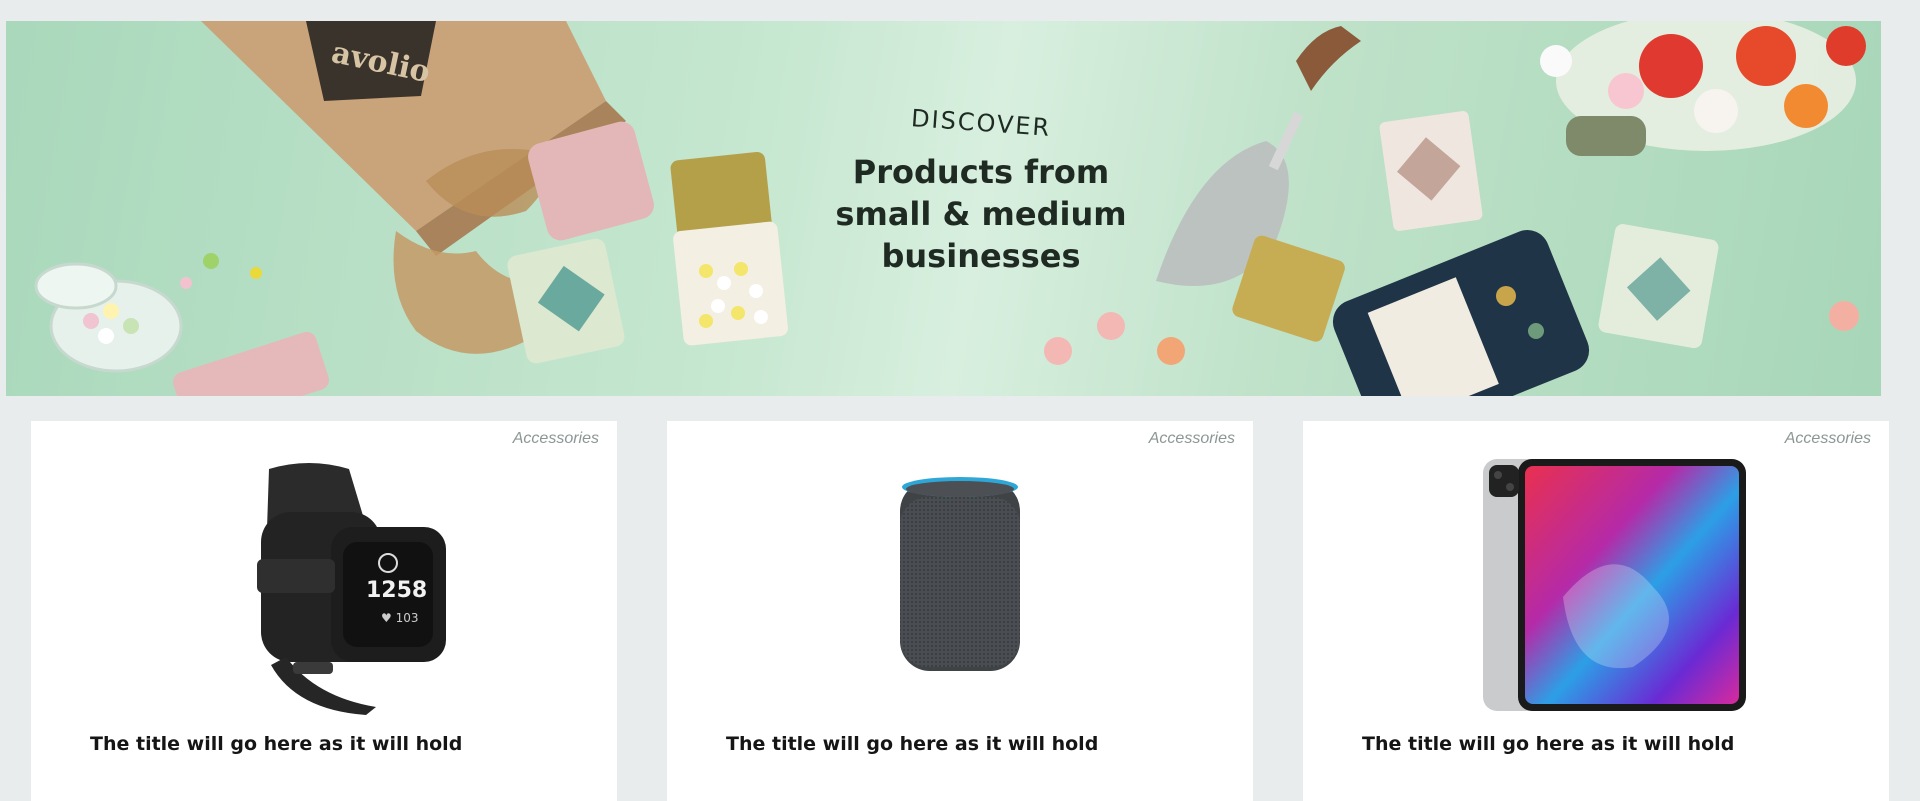  I want to click on svg-text: 1258, so click(396, 590).